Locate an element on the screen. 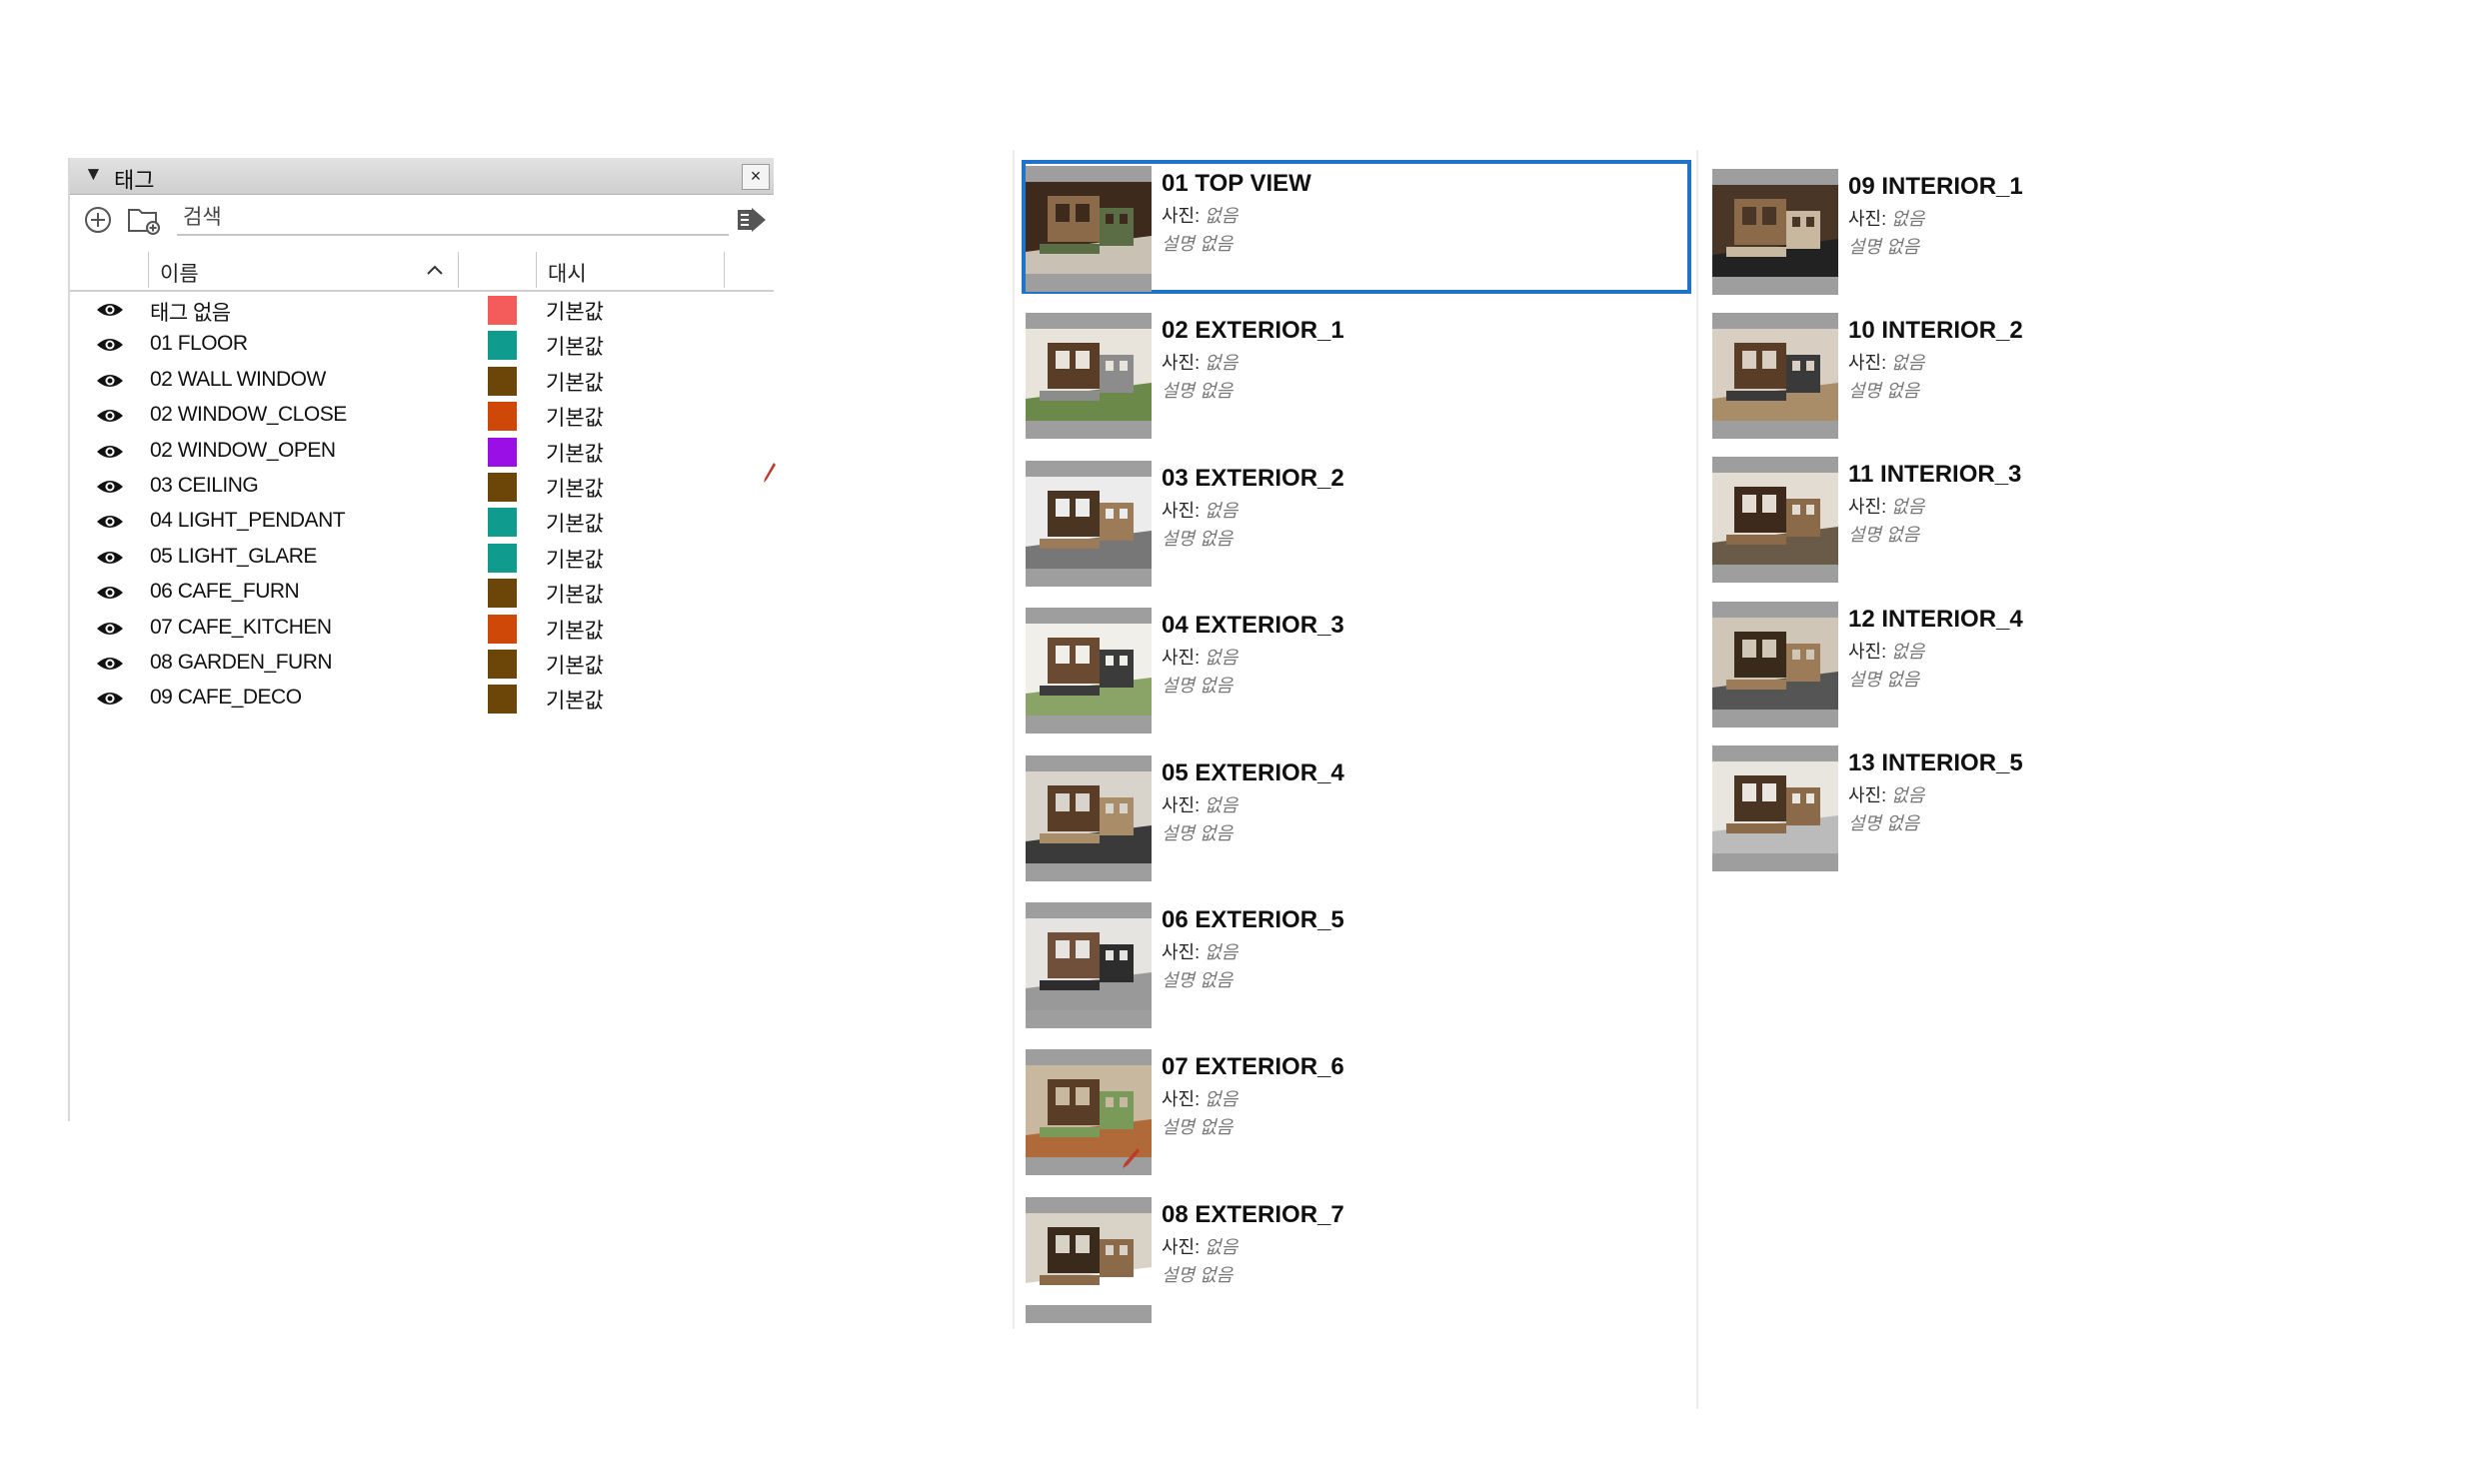 Image resolution: width=2474 pixels, height=1484 pixels. column-header-dash: 대시 is located at coordinates (567, 273).